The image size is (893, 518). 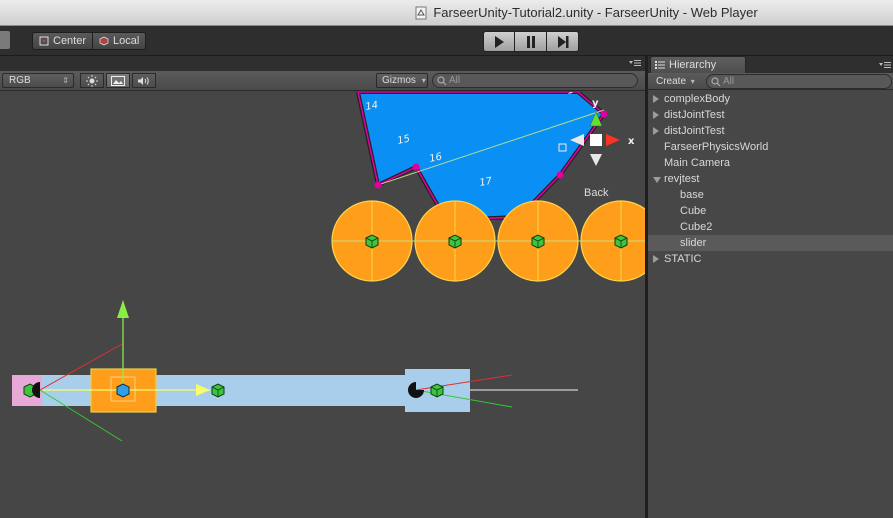 I want to click on select-arrows-icon: ⇕, so click(x=65, y=80).